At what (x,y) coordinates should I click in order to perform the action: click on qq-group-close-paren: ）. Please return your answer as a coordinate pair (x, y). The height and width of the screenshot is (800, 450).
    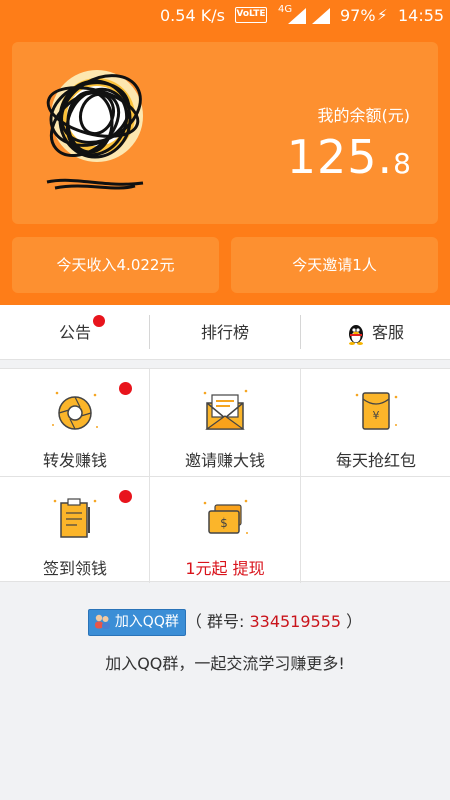
    Looking at the image, I should click on (352, 621).